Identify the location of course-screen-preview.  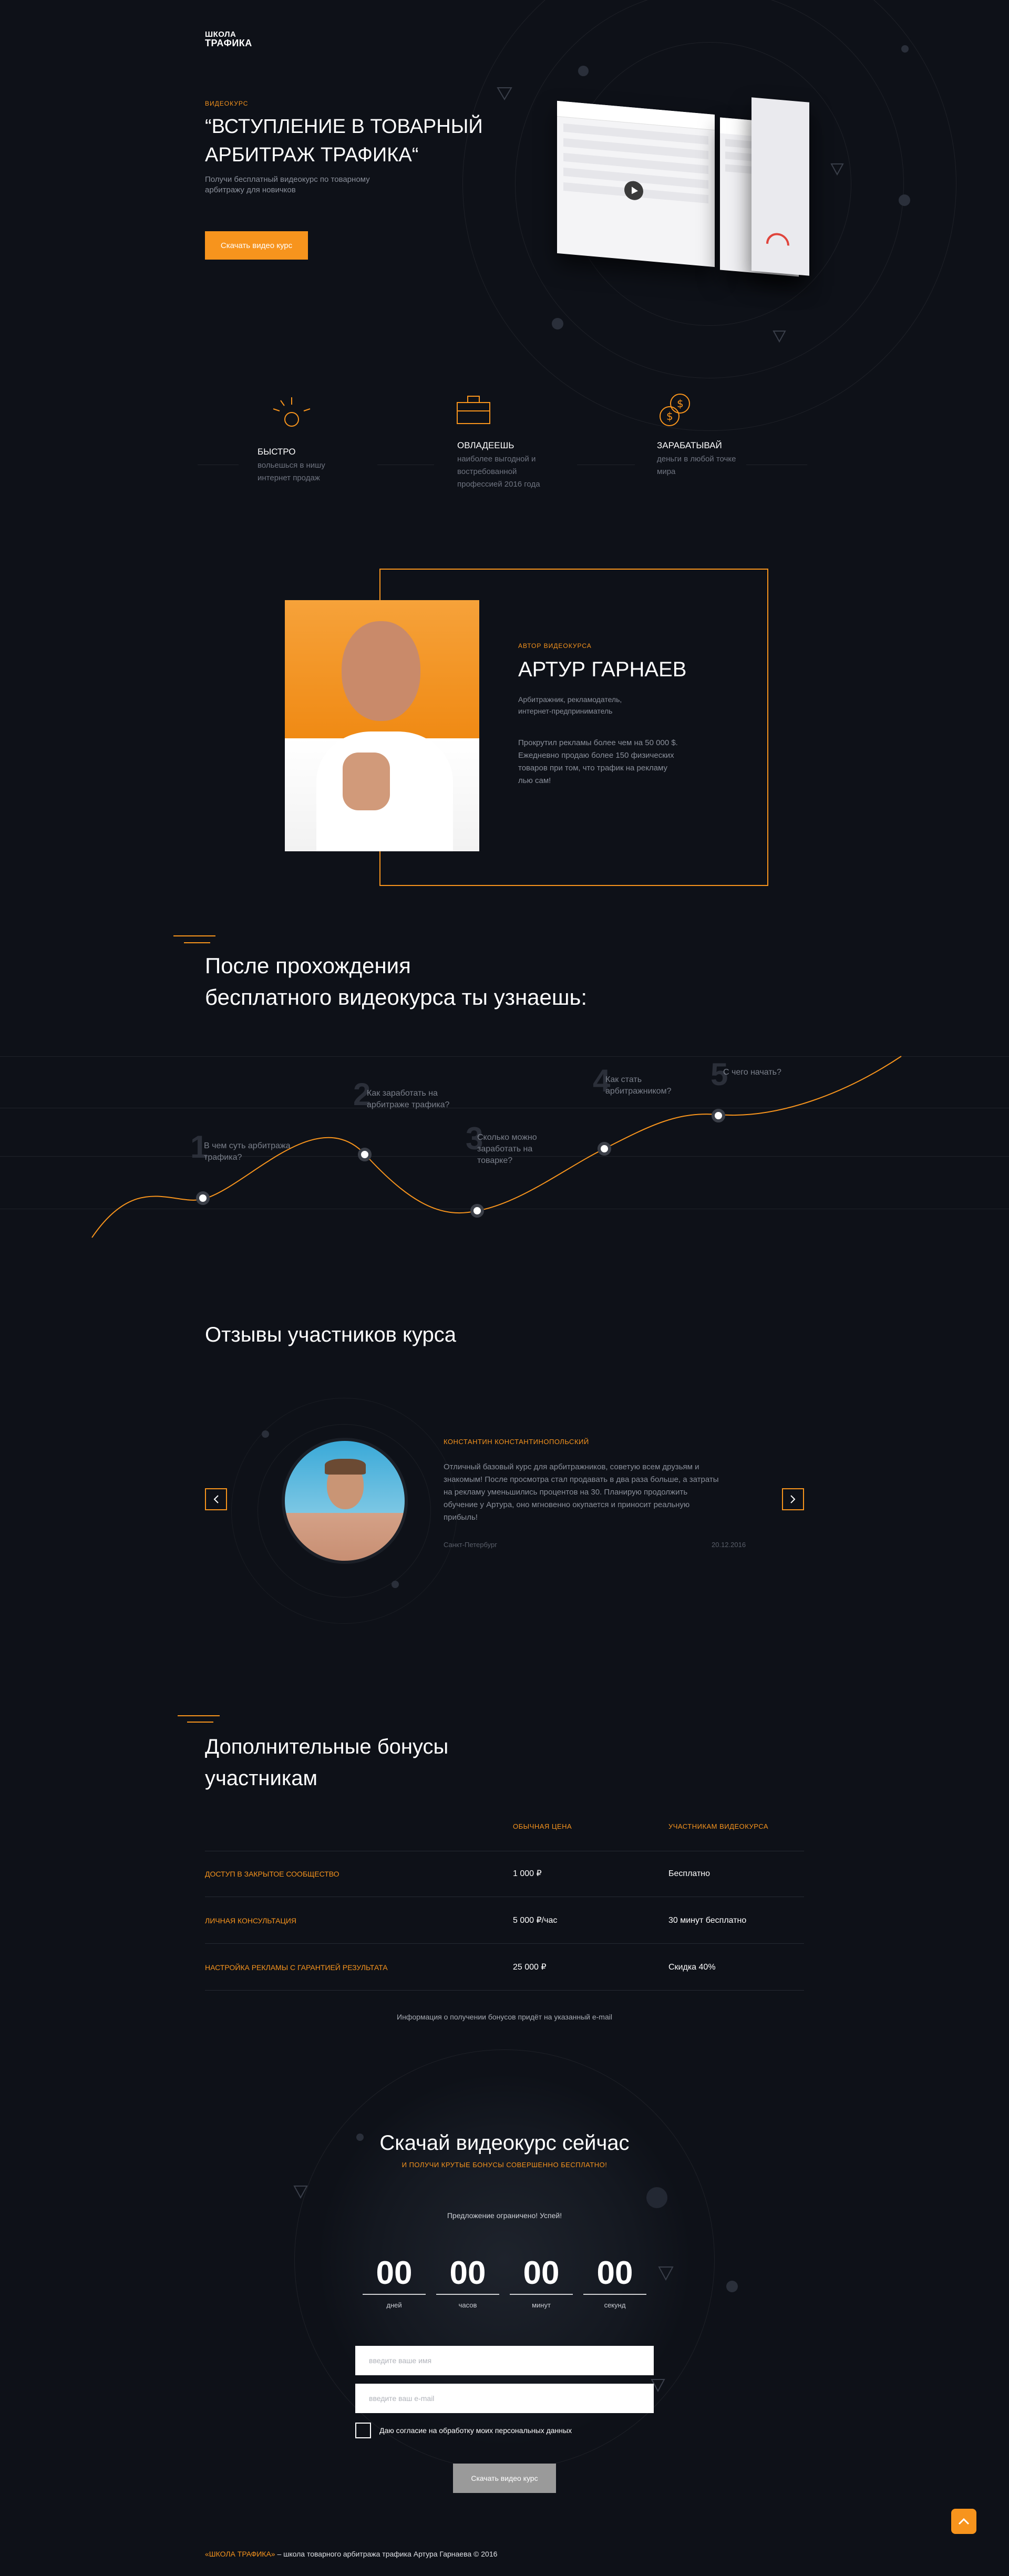
(780, 186).